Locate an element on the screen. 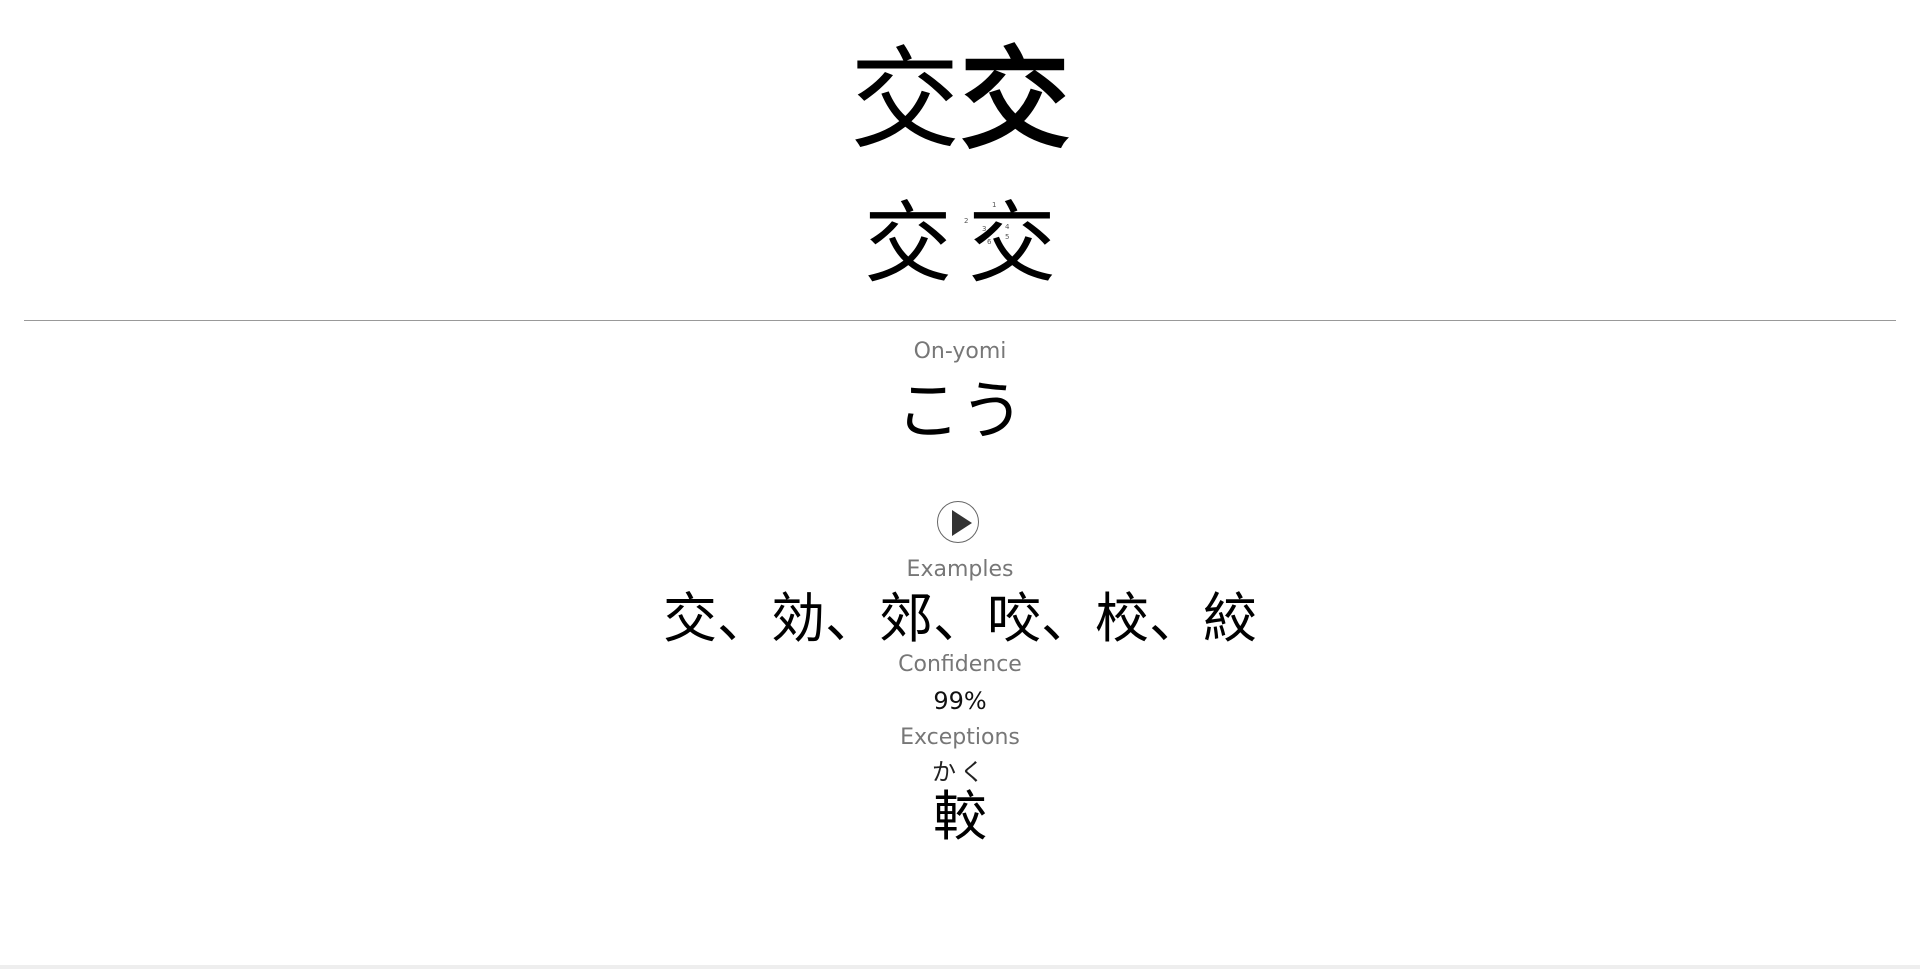 The width and height of the screenshot is (1920, 969). stroke-number: 6 is located at coordinates (989, 242).